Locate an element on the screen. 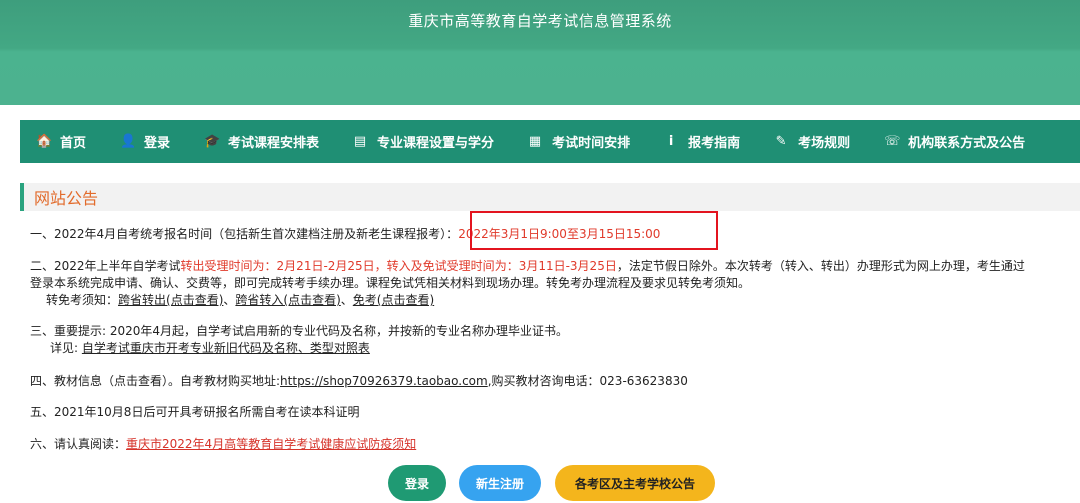  major-code-table-link: 自学考试重庆市开考专业新旧代码及名称、类型对照表 is located at coordinates (226, 348).